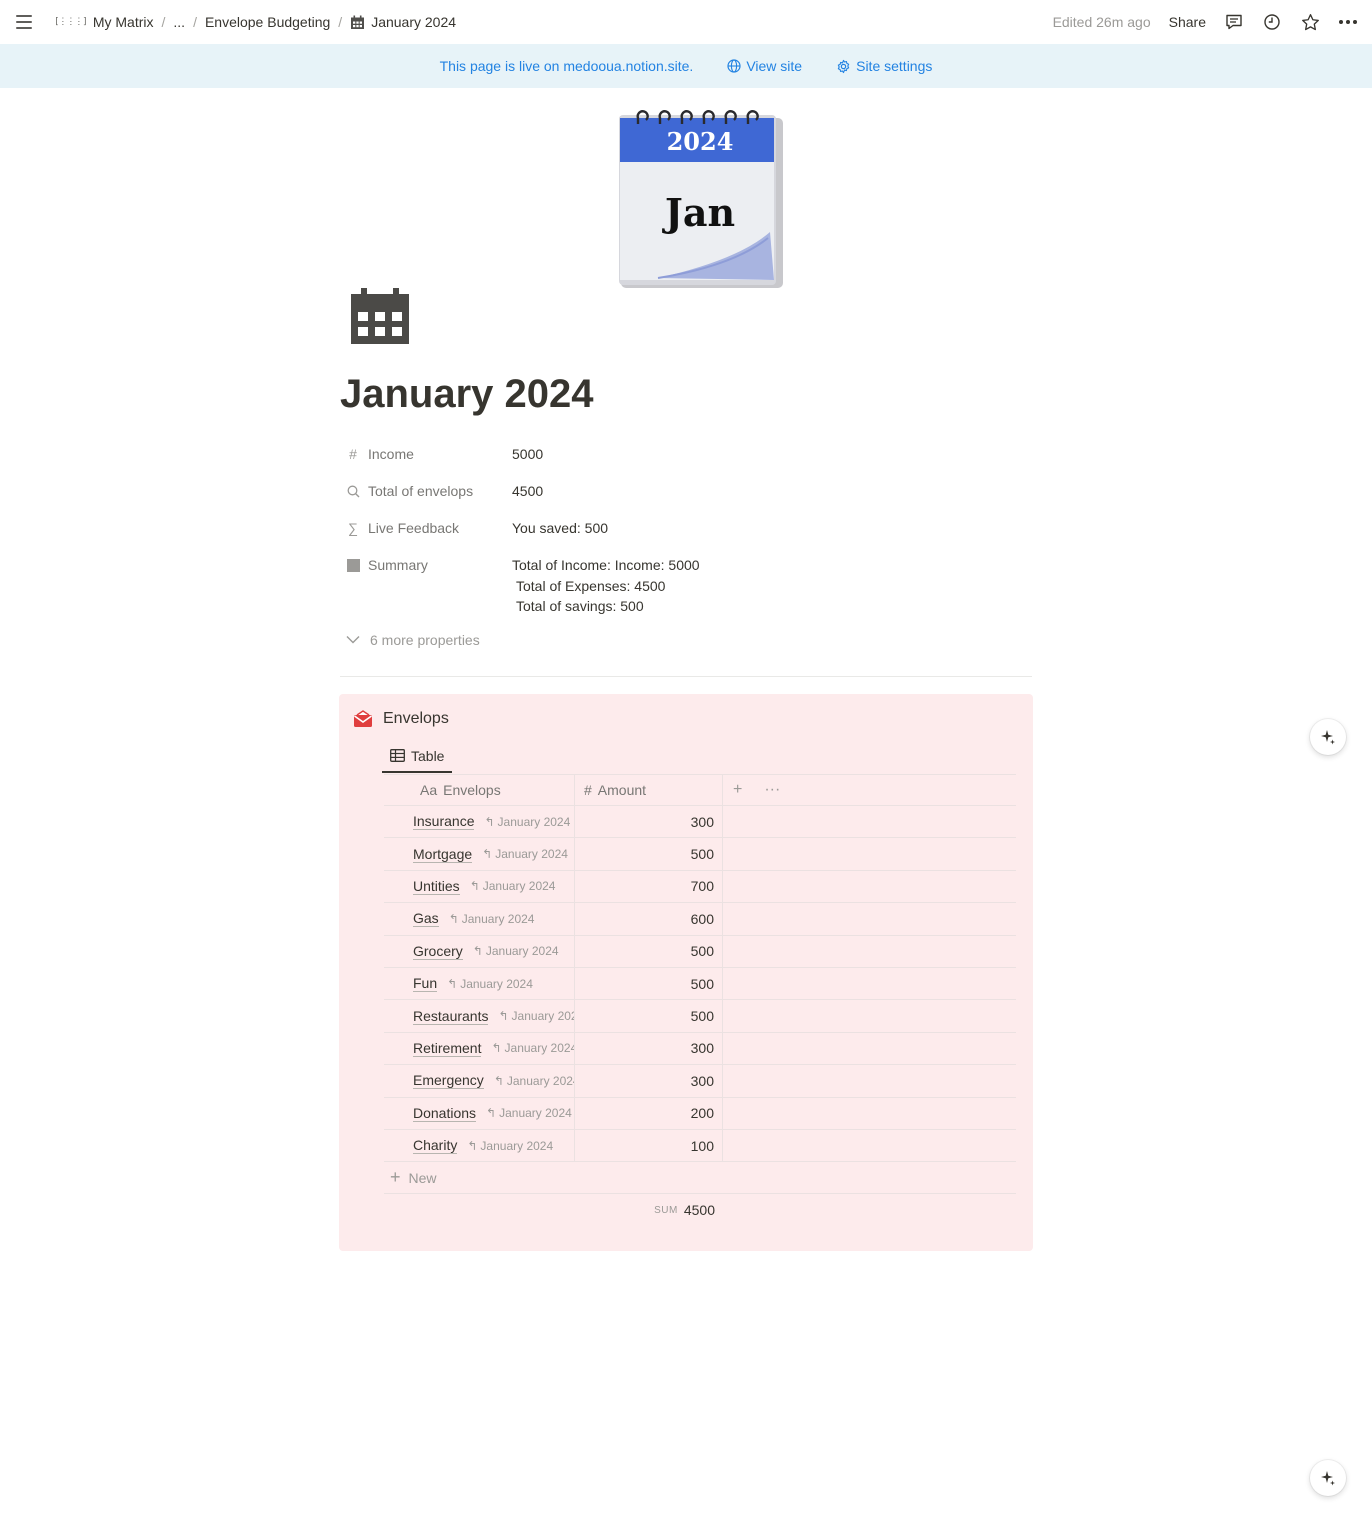 The height and width of the screenshot is (1520, 1372). What do you see at coordinates (445, 1113) in the screenshot?
I see `envelope-name: Donations` at bounding box center [445, 1113].